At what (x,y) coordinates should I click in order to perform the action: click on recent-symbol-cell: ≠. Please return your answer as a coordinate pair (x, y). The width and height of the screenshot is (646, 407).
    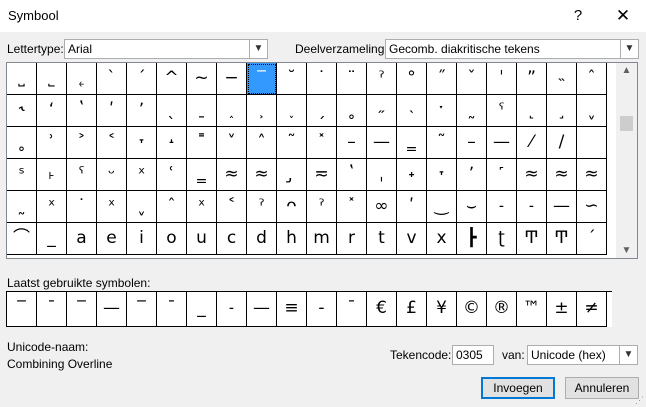
    Looking at the image, I should click on (592, 309).